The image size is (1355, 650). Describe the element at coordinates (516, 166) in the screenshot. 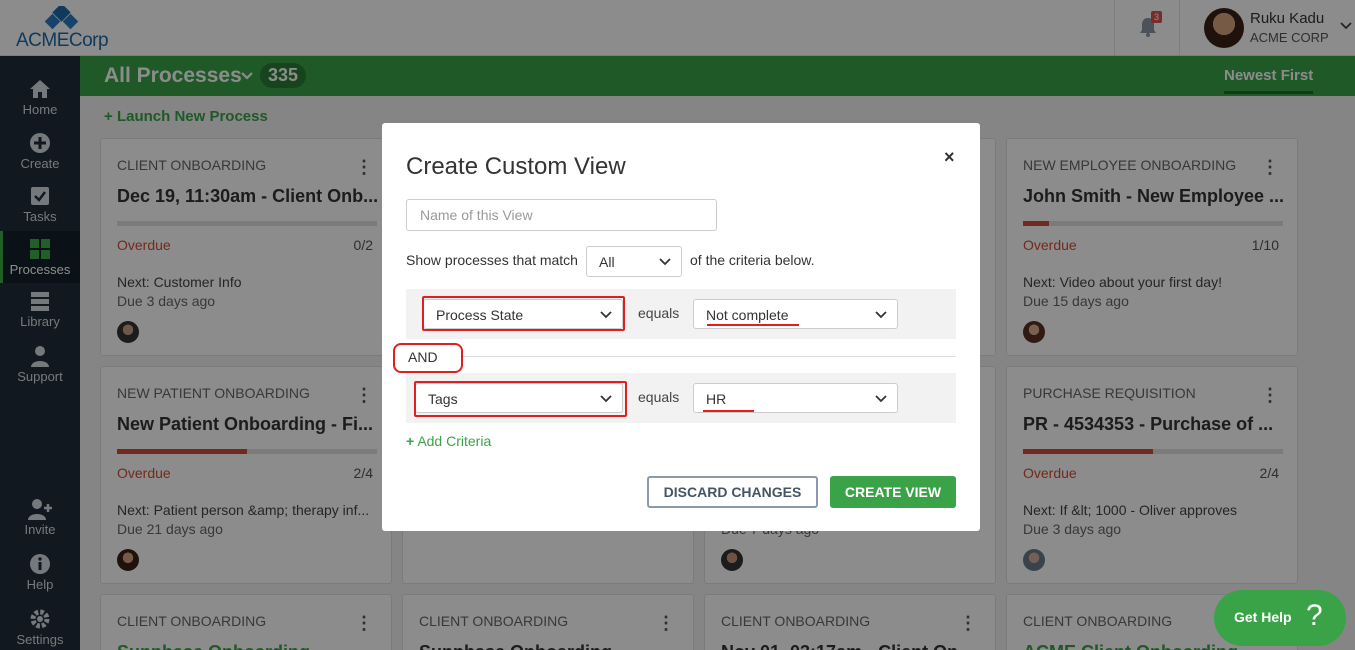

I see `dialog-title: Create Custom View` at that location.